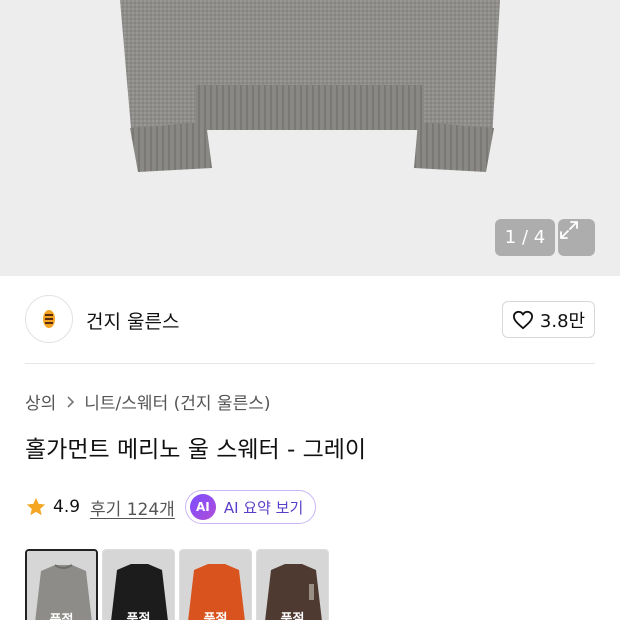 This screenshot has height=620, width=620. Describe the element at coordinates (67, 507) in the screenshot. I see `rating-score: 4.9` at that location.